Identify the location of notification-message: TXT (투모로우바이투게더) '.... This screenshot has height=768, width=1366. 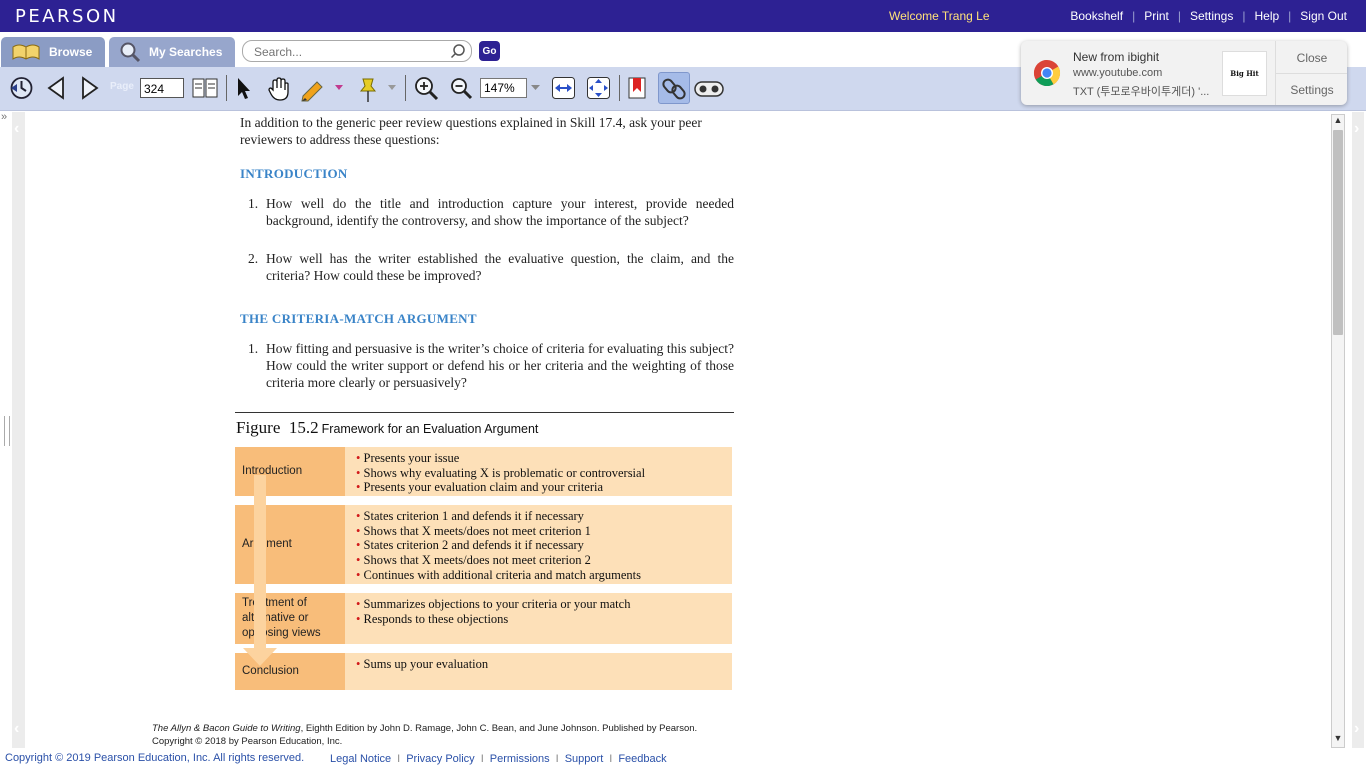
(1141, 92).